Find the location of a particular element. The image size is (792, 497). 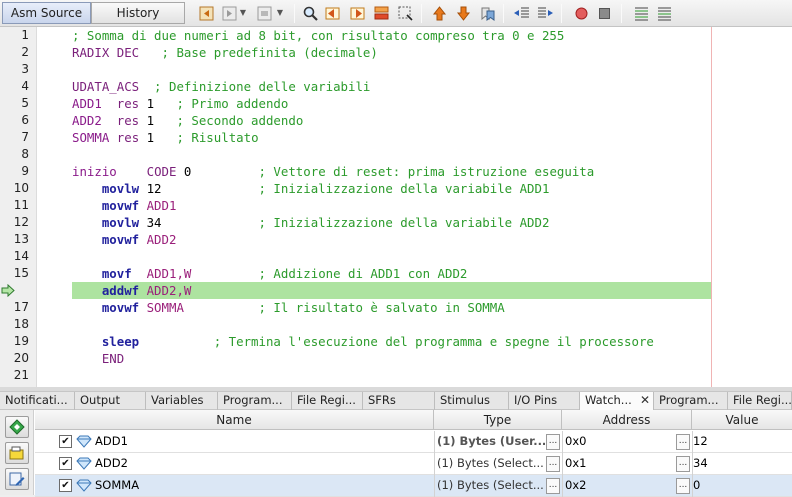

last-edit-icon is located at coordinates (264, 13).